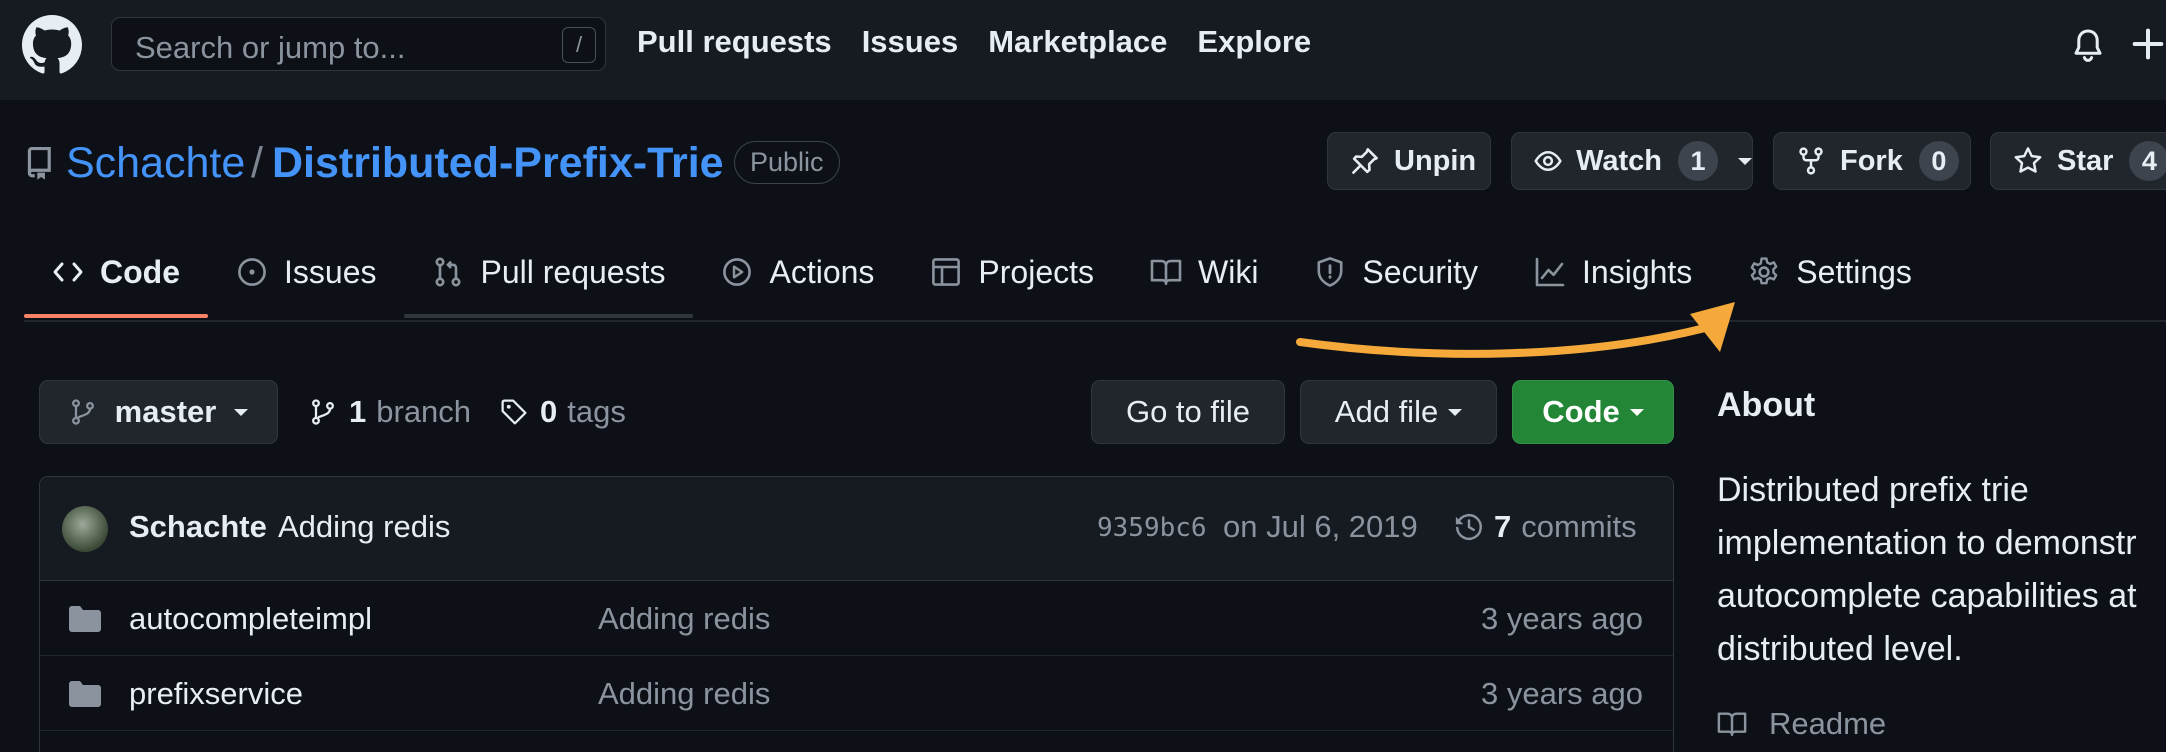  I want to click on tab-pull-requests-label: Pull requests, so click(573, 271).